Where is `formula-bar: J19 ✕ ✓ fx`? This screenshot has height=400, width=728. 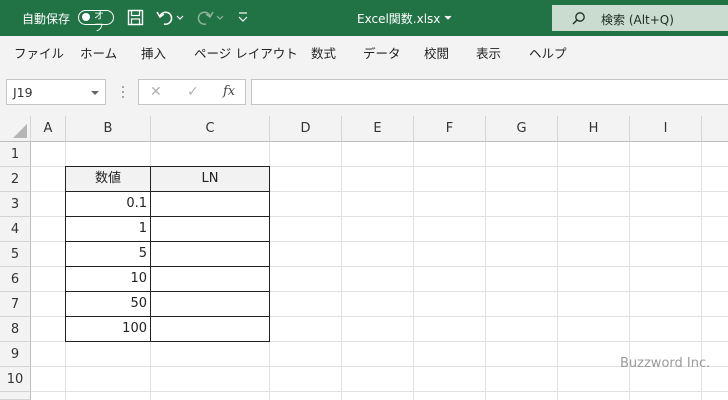 formula-bar: J19 ✕ ✓ fx is located at coordinates (364, 91).